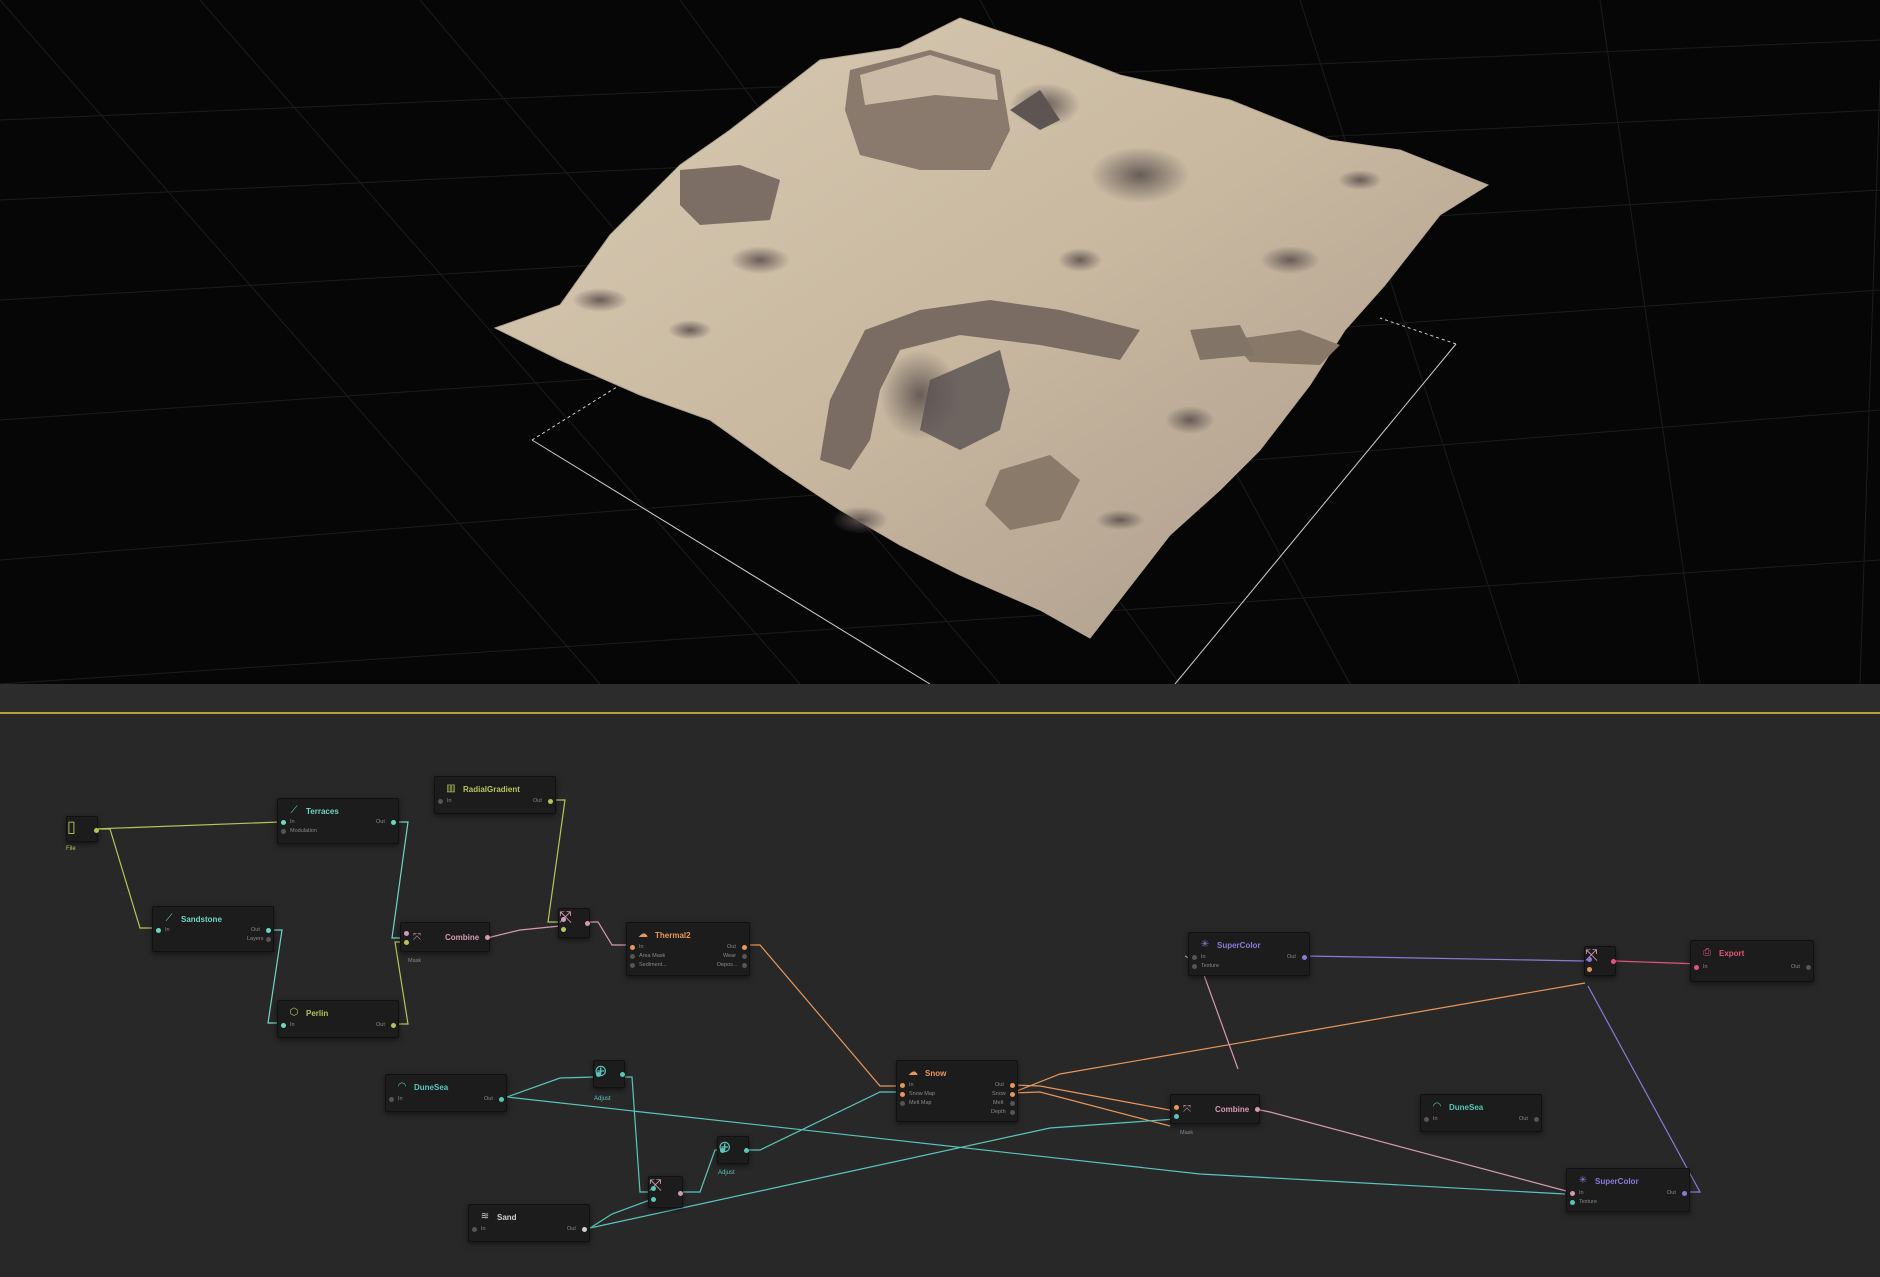  What do you see at coordinates (574, 923) in the screenshot?
I see `combine-mini-node-1: ⤧` at bounding box center [574, 923].